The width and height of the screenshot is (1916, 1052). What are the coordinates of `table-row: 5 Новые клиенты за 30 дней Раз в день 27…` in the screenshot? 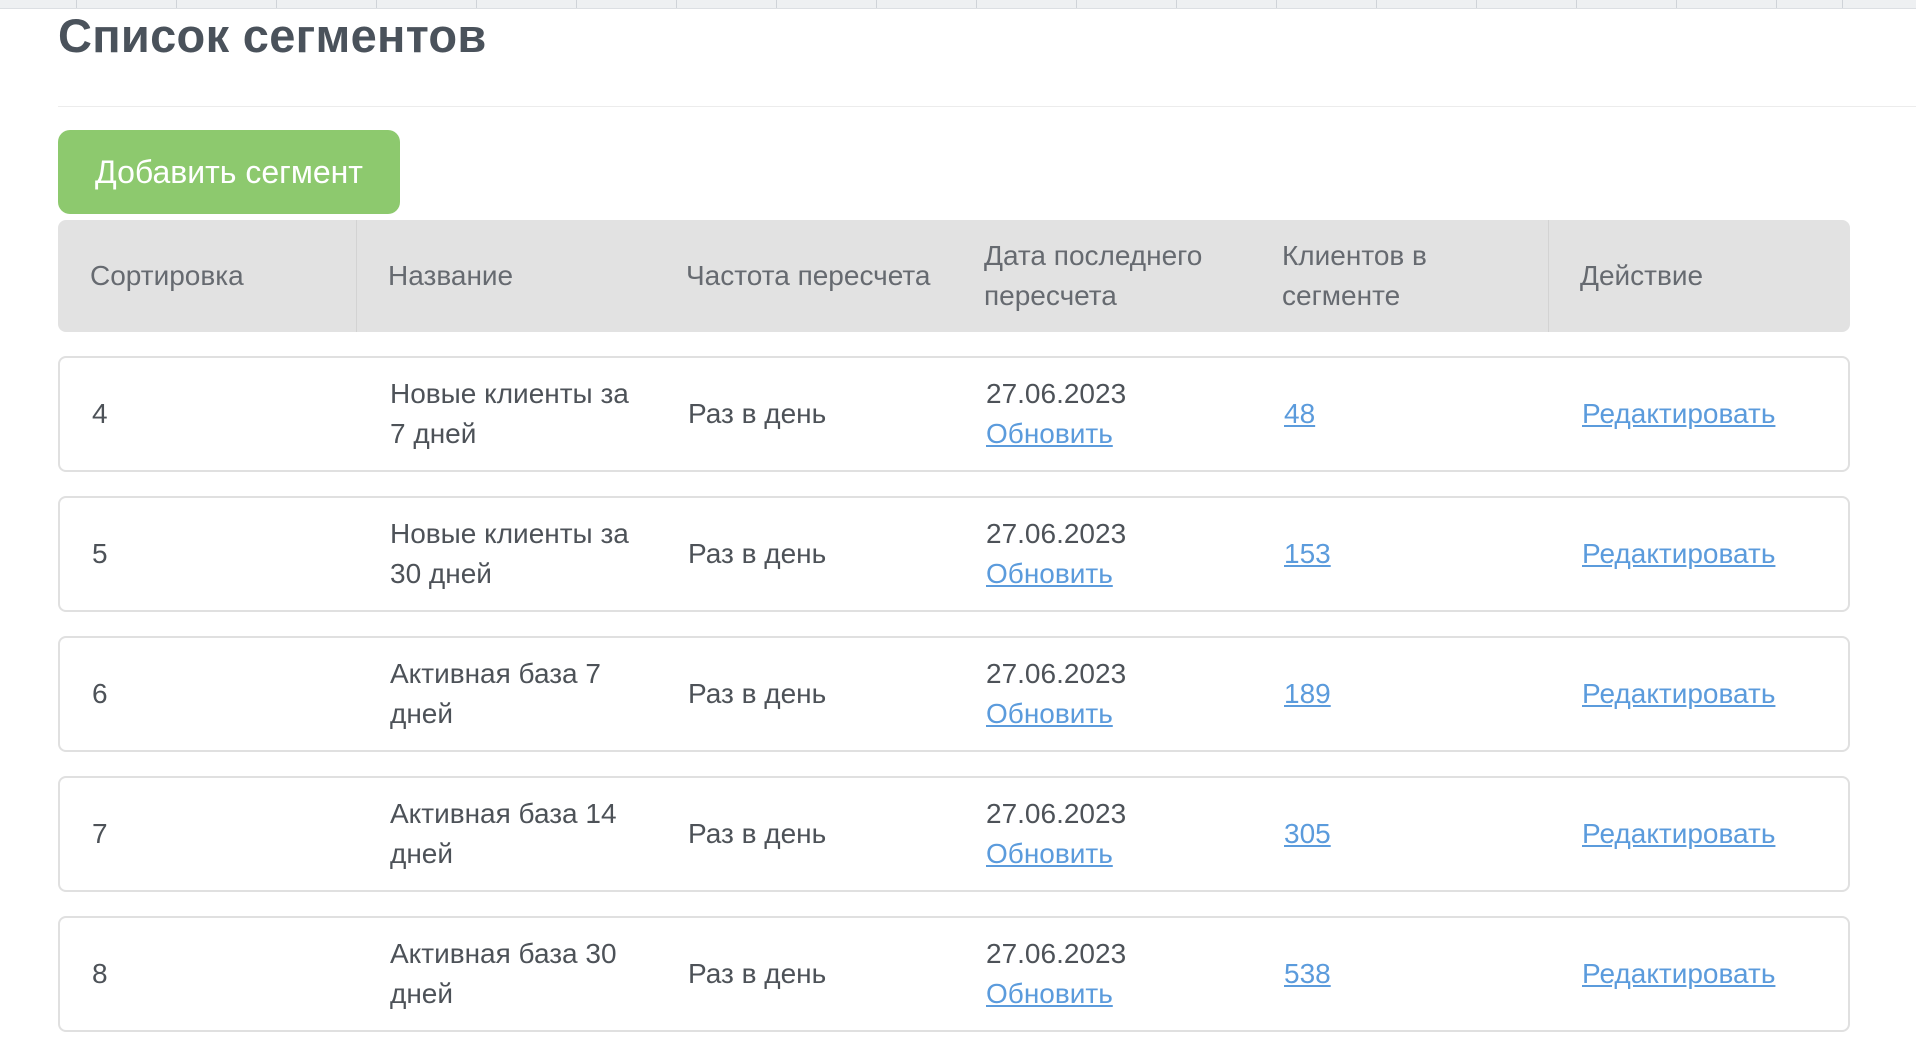 It's located at (954, 554).